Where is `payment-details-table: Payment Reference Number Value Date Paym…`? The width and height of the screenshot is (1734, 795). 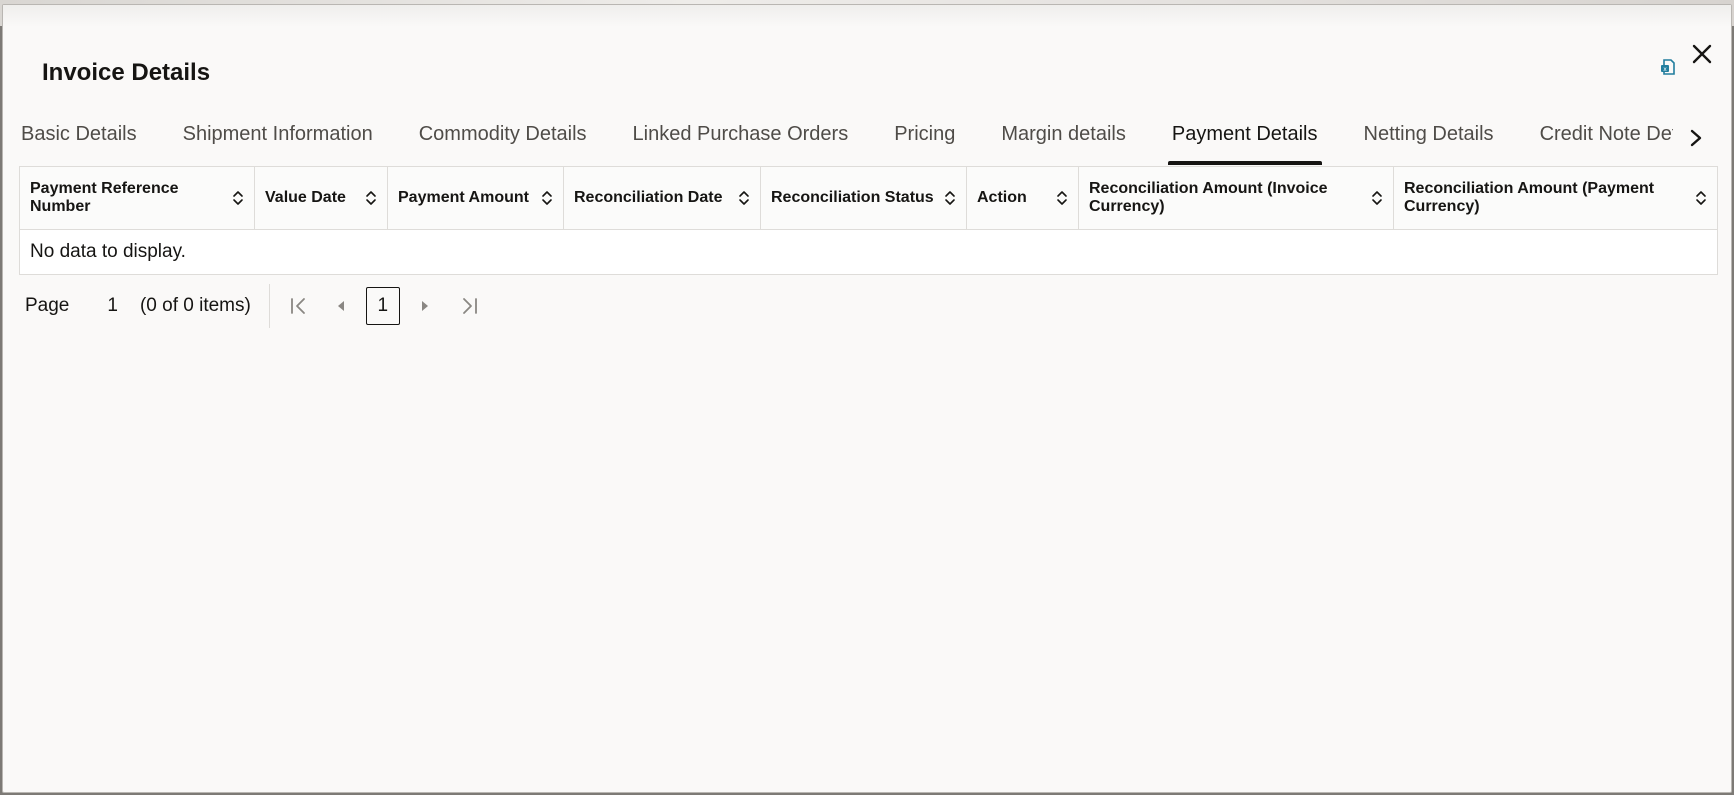 payment-details-table: Payment Reference Number Value Date Paym… is located at coordinates (868, 220).